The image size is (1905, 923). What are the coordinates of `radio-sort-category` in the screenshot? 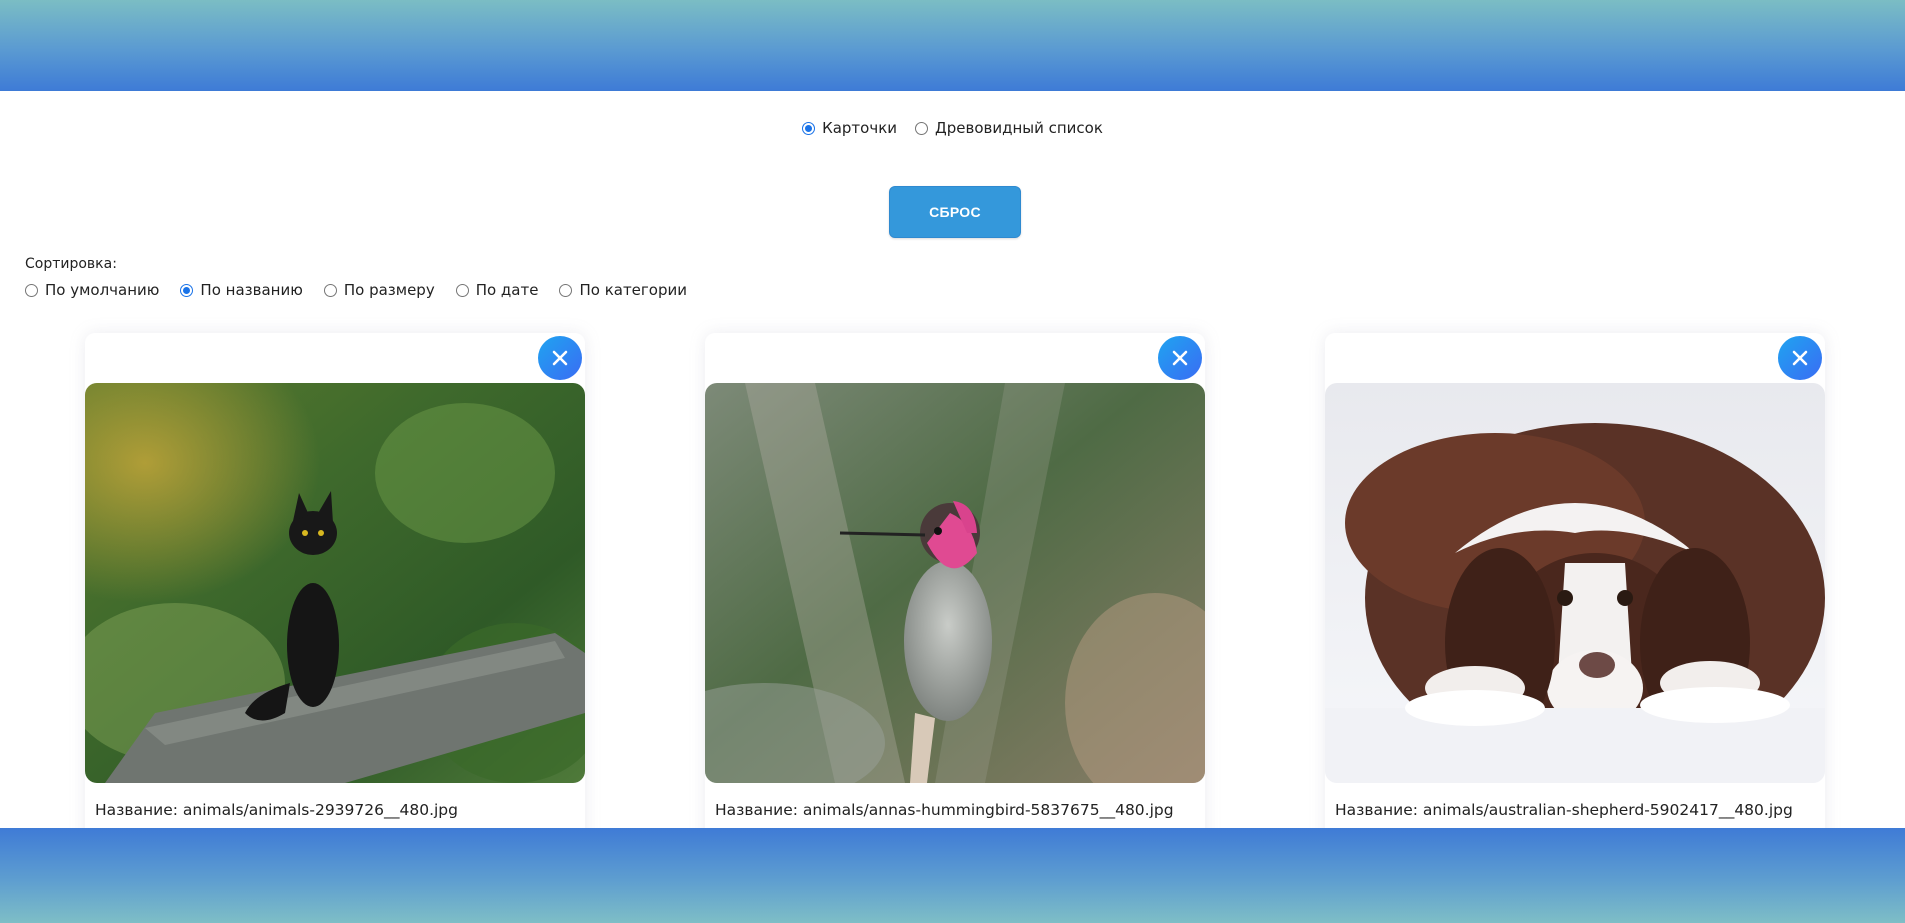 It's located at (566, 290).